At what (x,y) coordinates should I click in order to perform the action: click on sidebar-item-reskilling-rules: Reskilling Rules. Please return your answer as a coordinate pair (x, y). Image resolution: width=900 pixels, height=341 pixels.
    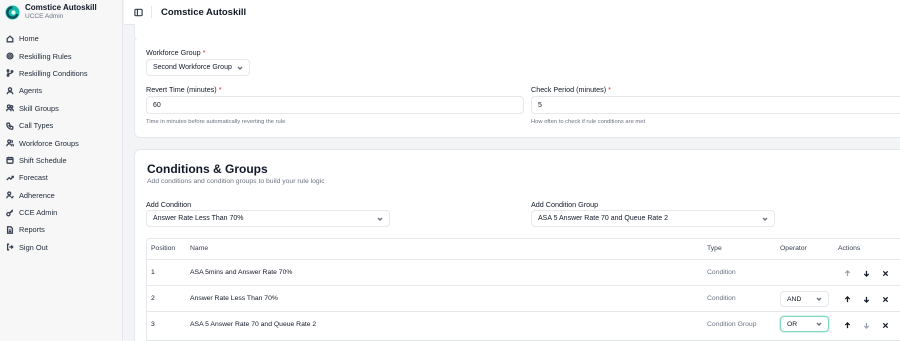
    Looking at the image, I should click on (61, 55).